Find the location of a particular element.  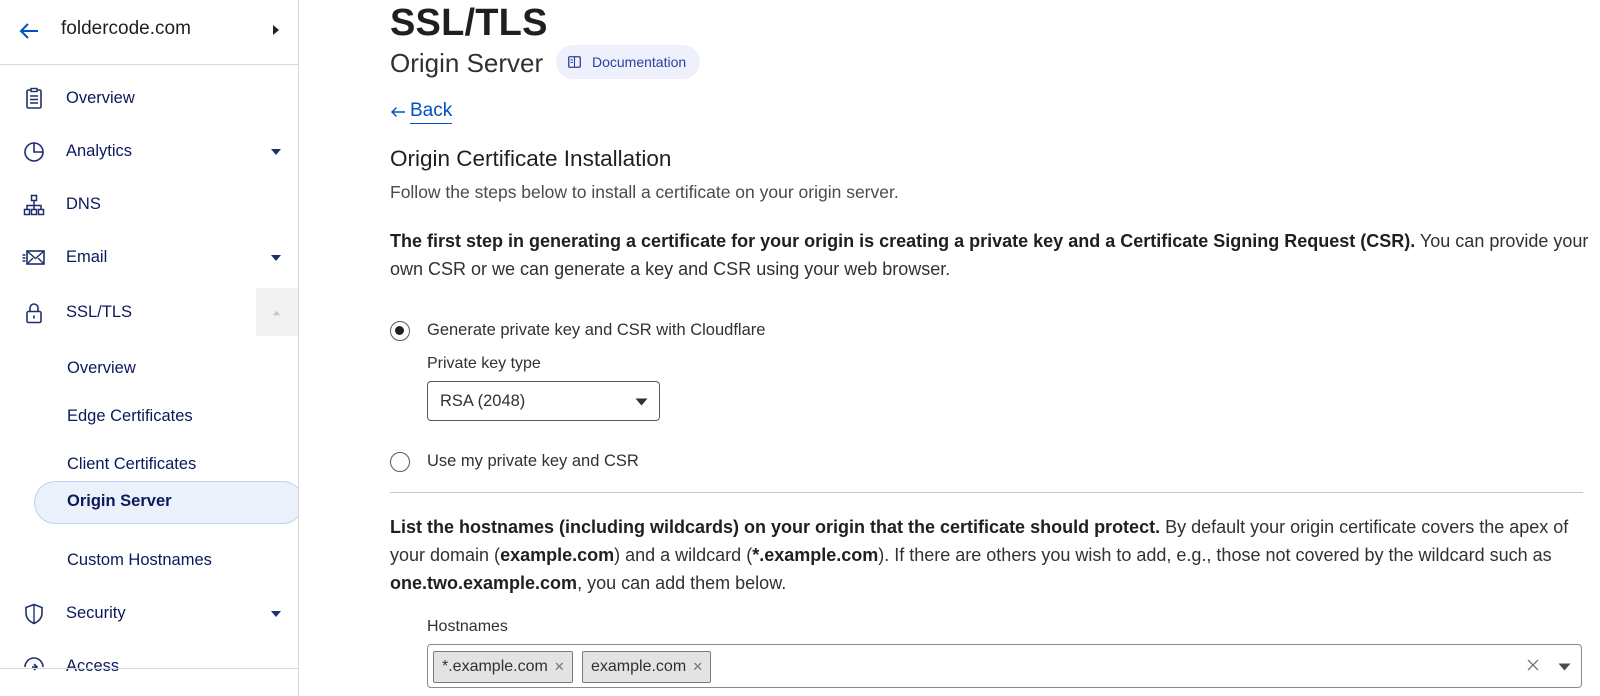

hostname-tag-label: example.com is located at coordinates (639, 666).